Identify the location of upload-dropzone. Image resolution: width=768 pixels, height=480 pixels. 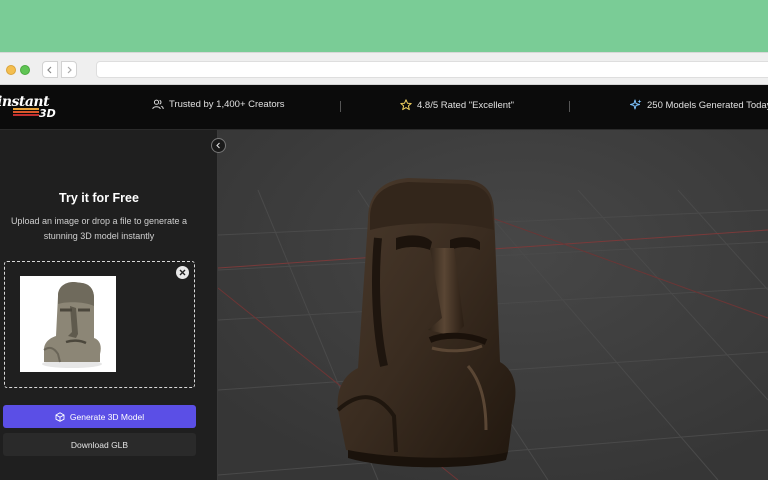
(99, 324).